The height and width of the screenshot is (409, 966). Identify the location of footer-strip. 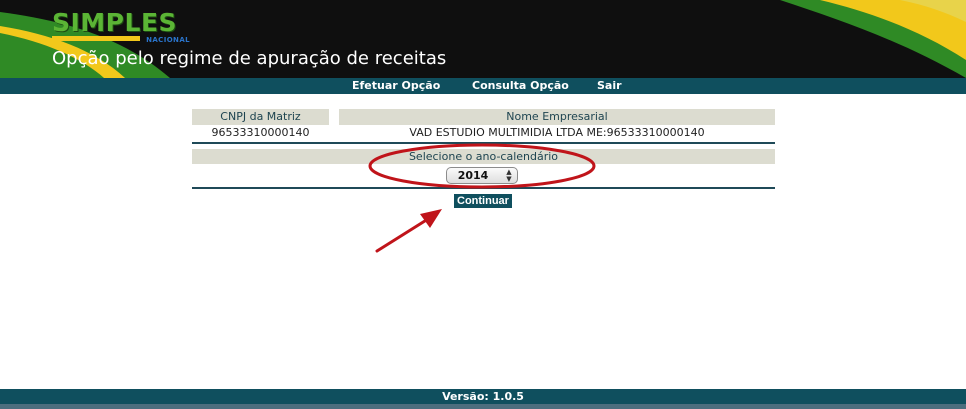
(483, 406).